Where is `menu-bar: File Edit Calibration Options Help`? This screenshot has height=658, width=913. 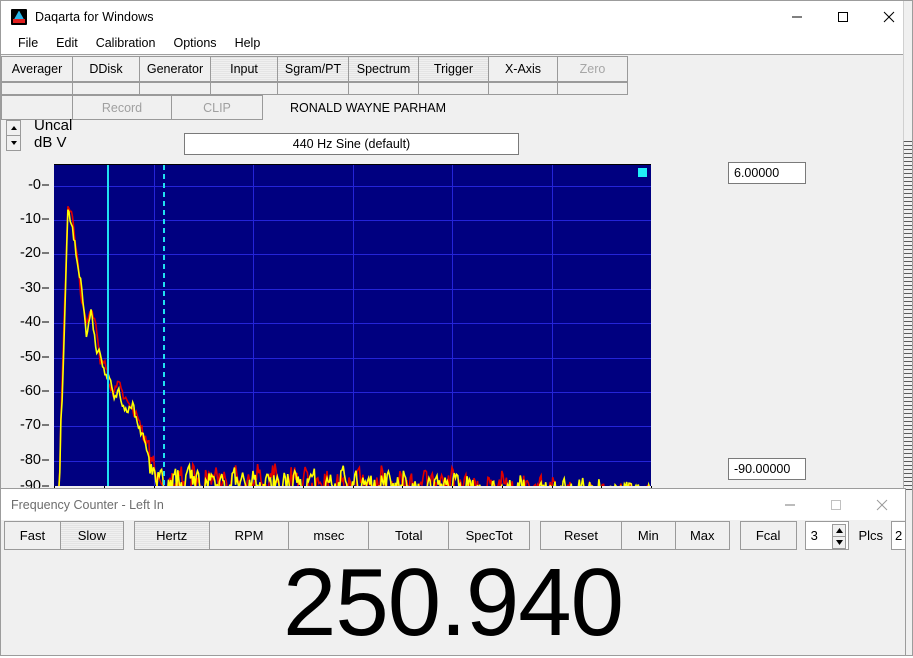
menu-bar: File Edit Calibration Options Help is located at coordinates (456, 43).